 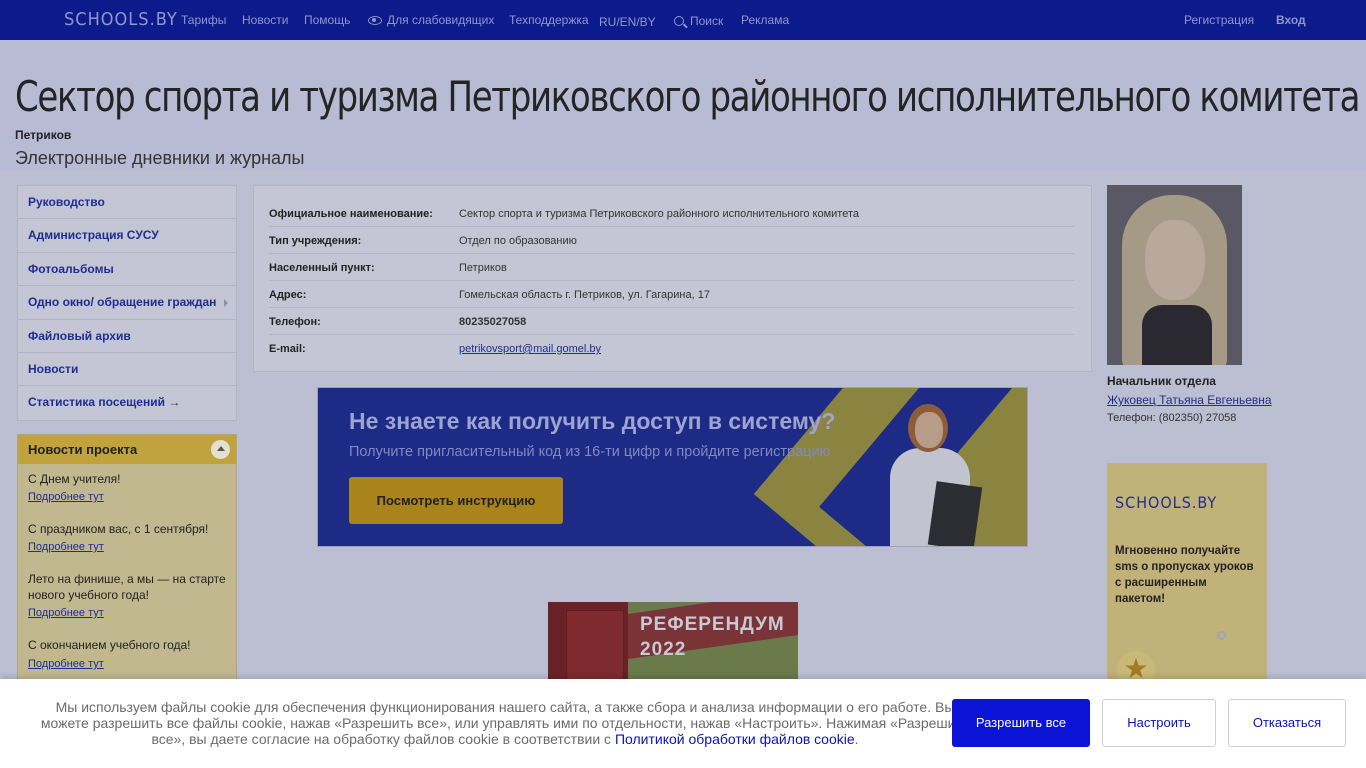 I want to click on news-item: С праздником вас, с 1 сентября!, so click(x=118, y=529).